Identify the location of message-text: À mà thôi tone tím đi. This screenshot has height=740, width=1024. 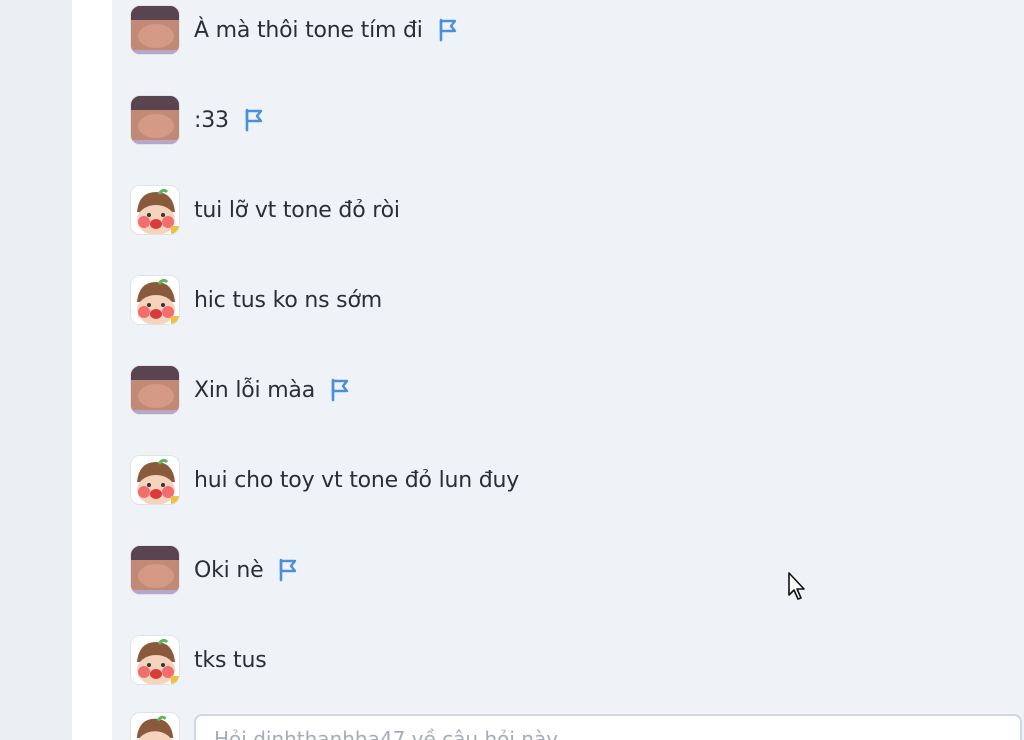
(308, 30).